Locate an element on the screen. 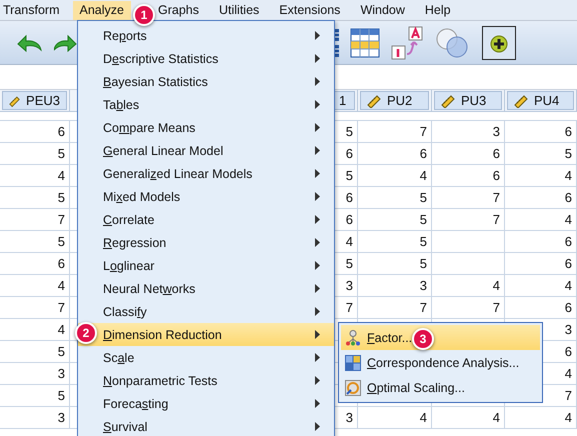  venn-icon is located at coordinates (452, 42).